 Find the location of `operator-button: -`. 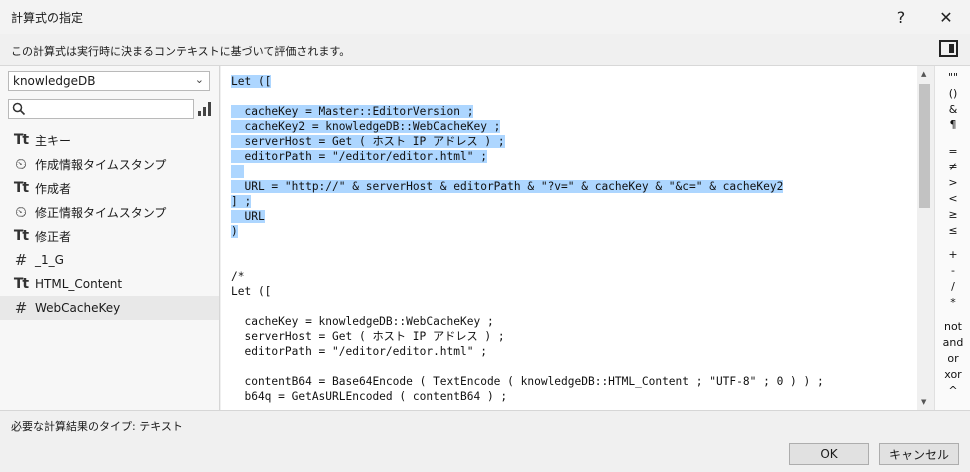

operator-button: - is located at coordinates (952, 270).